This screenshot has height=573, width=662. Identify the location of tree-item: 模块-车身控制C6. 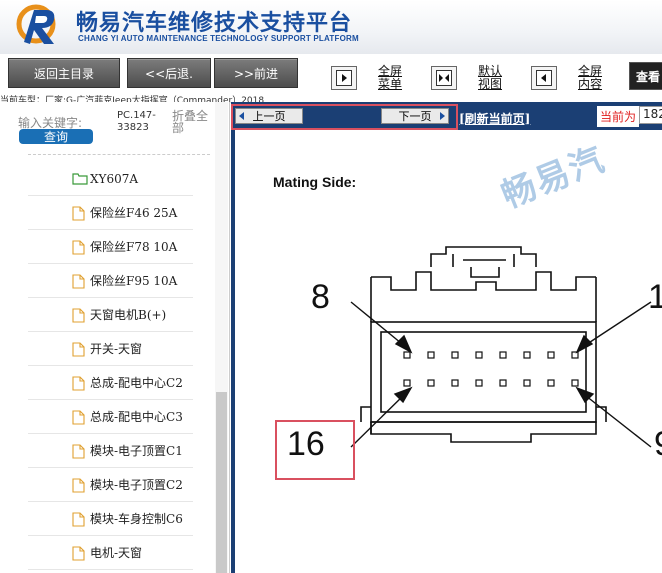
(110, 519).